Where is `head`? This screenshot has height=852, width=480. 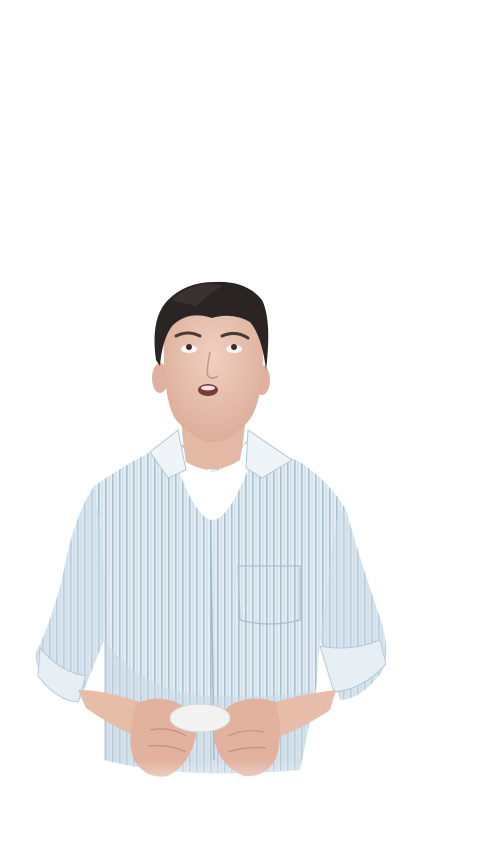 head is located at coordinates (211, 362).